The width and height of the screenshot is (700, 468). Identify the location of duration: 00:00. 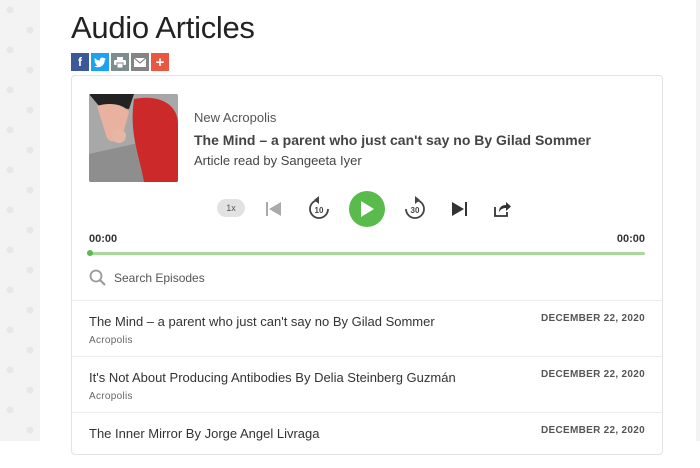
(630, 239).